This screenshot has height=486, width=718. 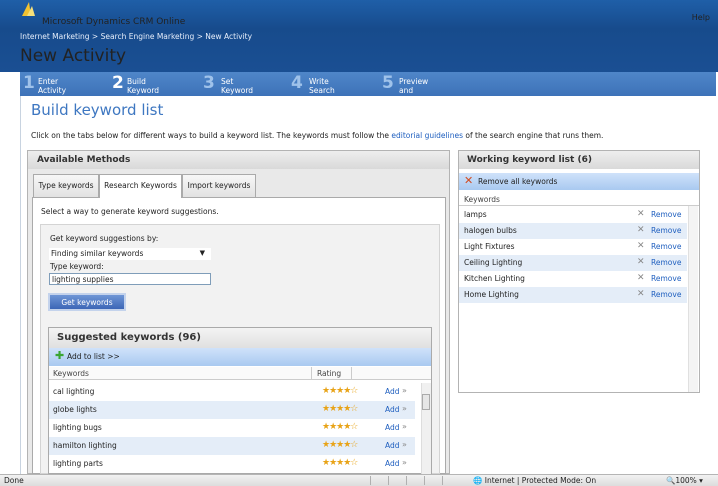 I want to click on security-zone-label: Internet | Protected Mode: On, so click(x=540, y=480).